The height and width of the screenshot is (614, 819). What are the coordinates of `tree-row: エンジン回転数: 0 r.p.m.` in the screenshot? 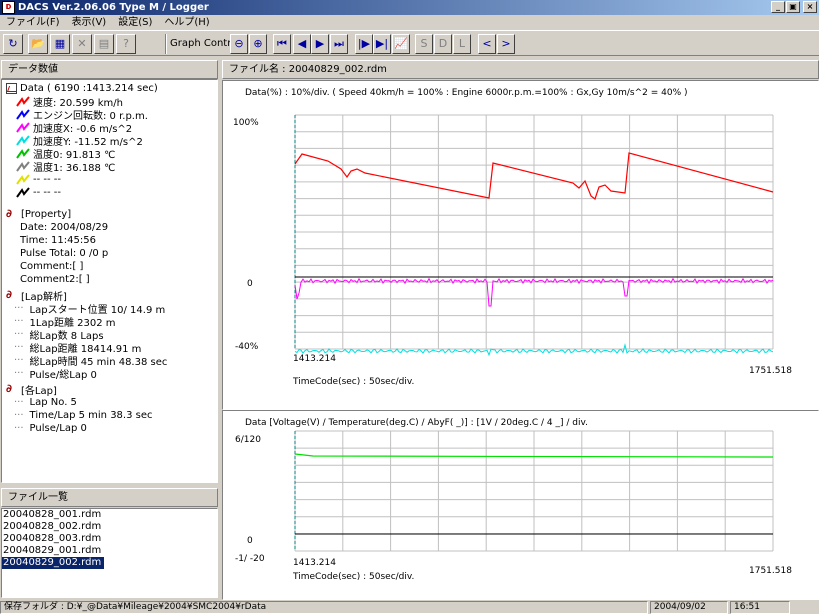 It's located at (82, 115).